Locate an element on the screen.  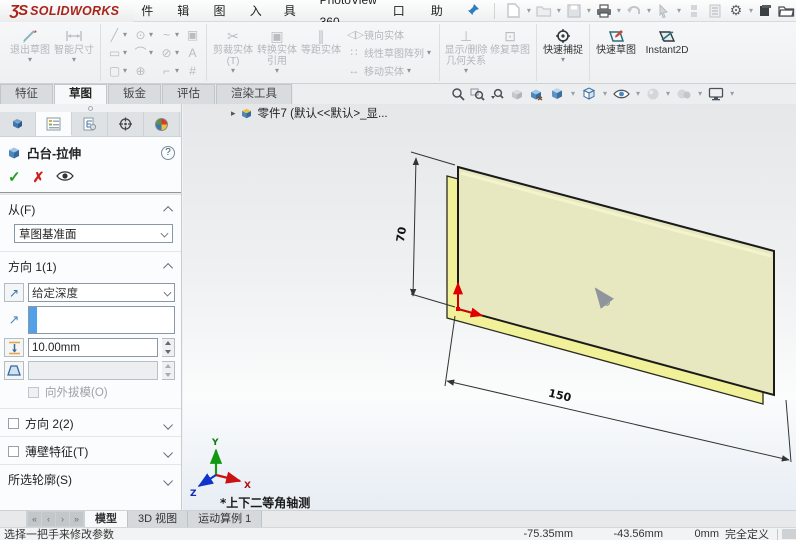
tab-3d-views: 3D 视图 is located at coordinates (158, 519).